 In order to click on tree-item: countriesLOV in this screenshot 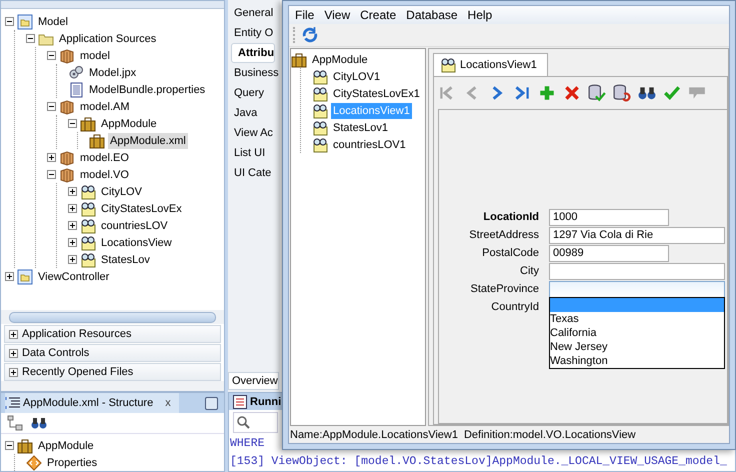, I will do `click(134, 226)`.